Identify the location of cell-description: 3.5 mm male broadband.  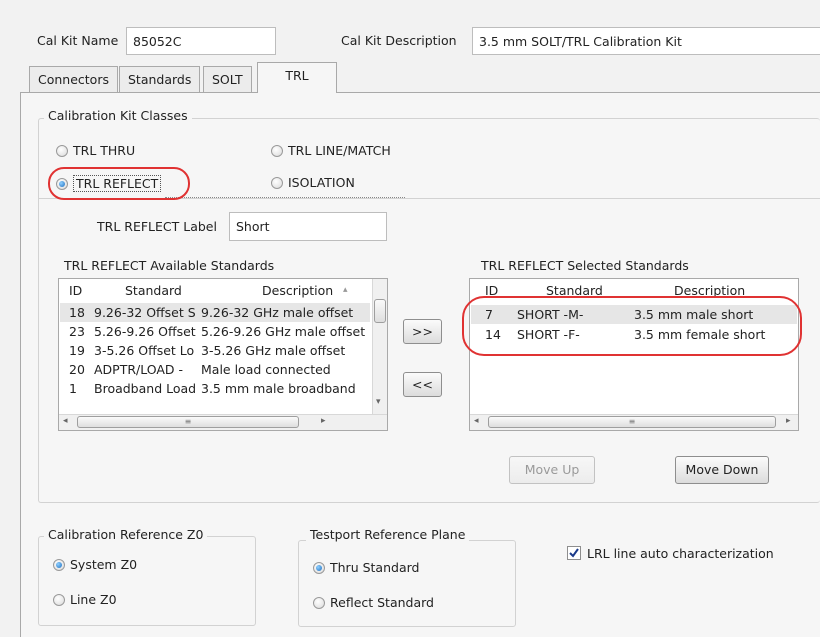
(278, 388).